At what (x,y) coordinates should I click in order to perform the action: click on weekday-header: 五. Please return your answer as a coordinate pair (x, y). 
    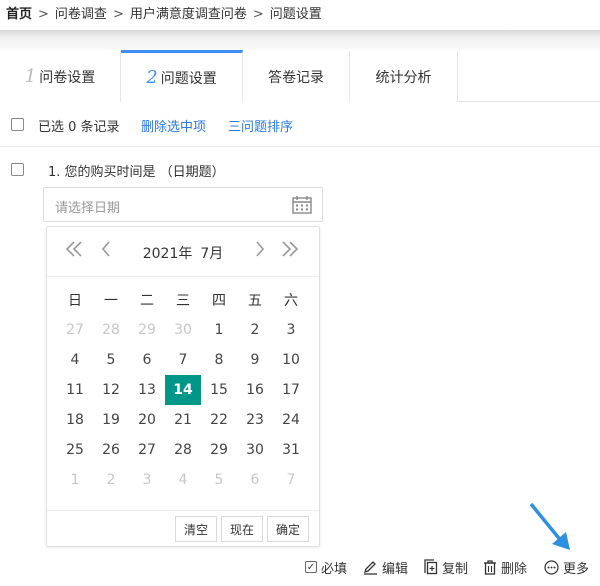
    Looking at the image, I should click on (255, 301).